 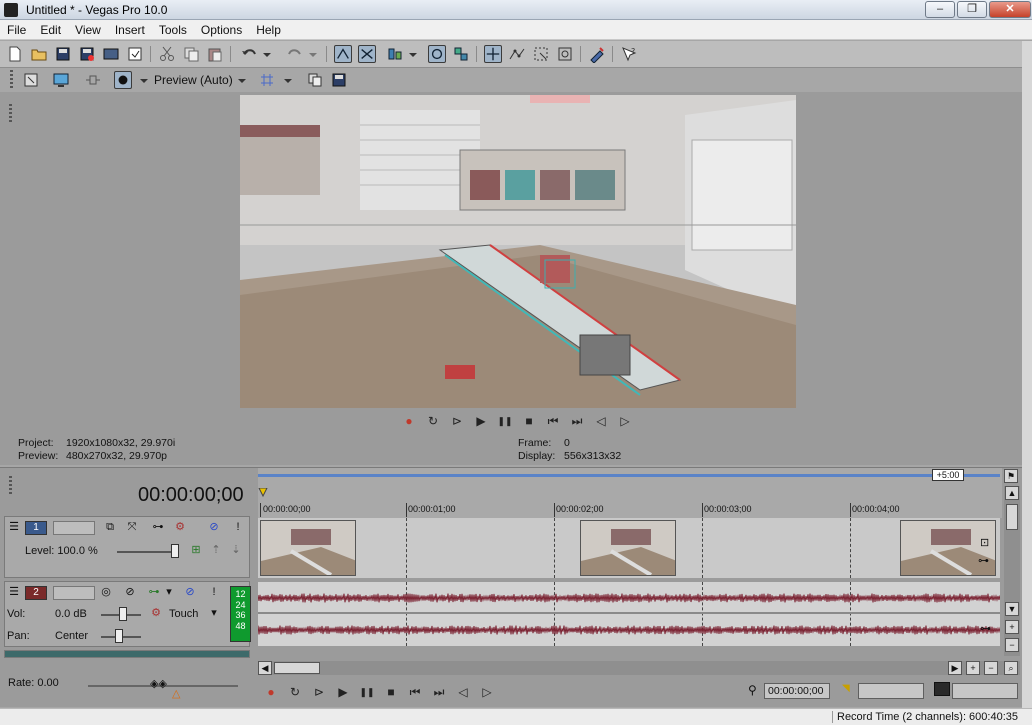 I want to click on save-snapshot-icon, so click(x=339, y=80).